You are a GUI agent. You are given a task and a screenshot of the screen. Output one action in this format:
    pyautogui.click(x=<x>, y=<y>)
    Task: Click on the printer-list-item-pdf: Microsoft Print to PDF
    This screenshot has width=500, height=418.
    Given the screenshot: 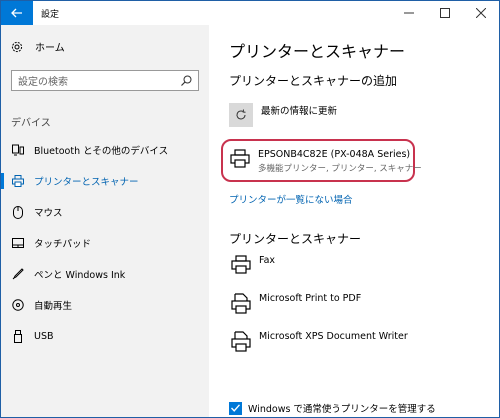 What is the action you would take?
    pyautogui.click(x=296, y=304)
    